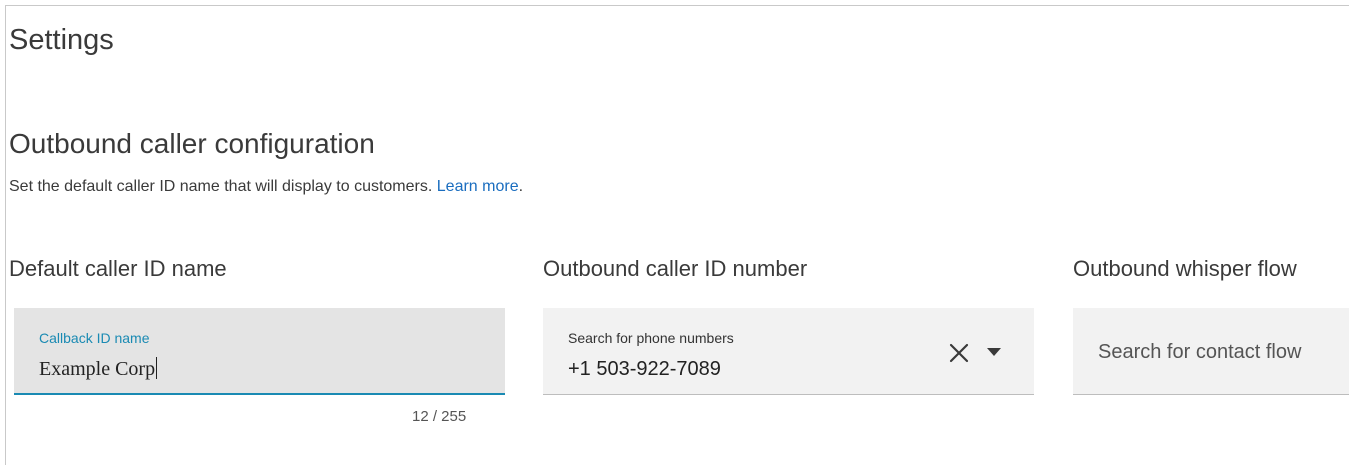 The image size is (1349, 465). Describe the element at coordinates (994, 352) in the screenshot. I see `caret-down-icon` at that location.